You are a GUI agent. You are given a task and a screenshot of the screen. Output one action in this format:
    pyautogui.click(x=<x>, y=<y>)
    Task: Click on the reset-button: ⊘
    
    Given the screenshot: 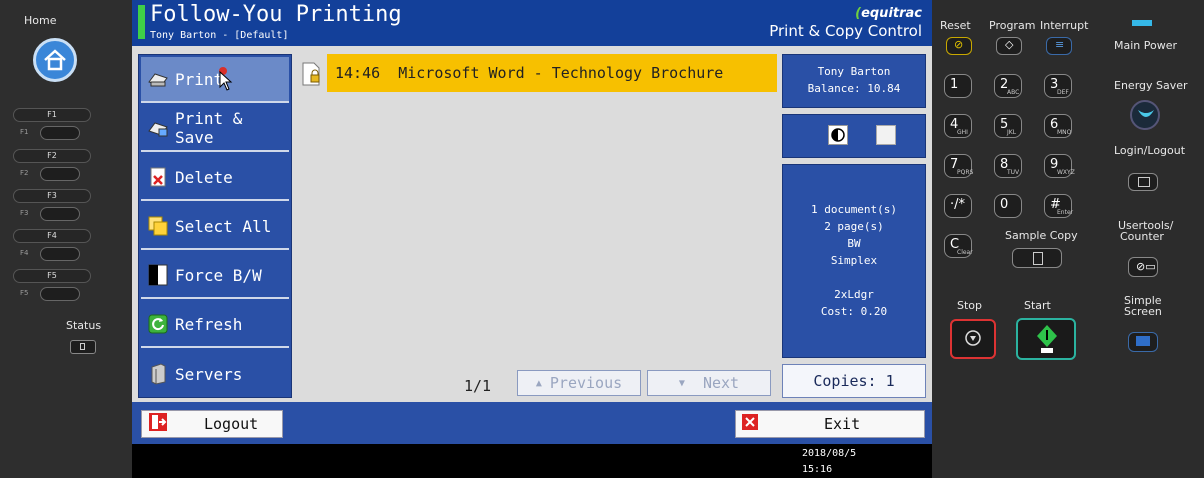 What is the action you would take?
    pyautogui.click(x=959, y=46)
    